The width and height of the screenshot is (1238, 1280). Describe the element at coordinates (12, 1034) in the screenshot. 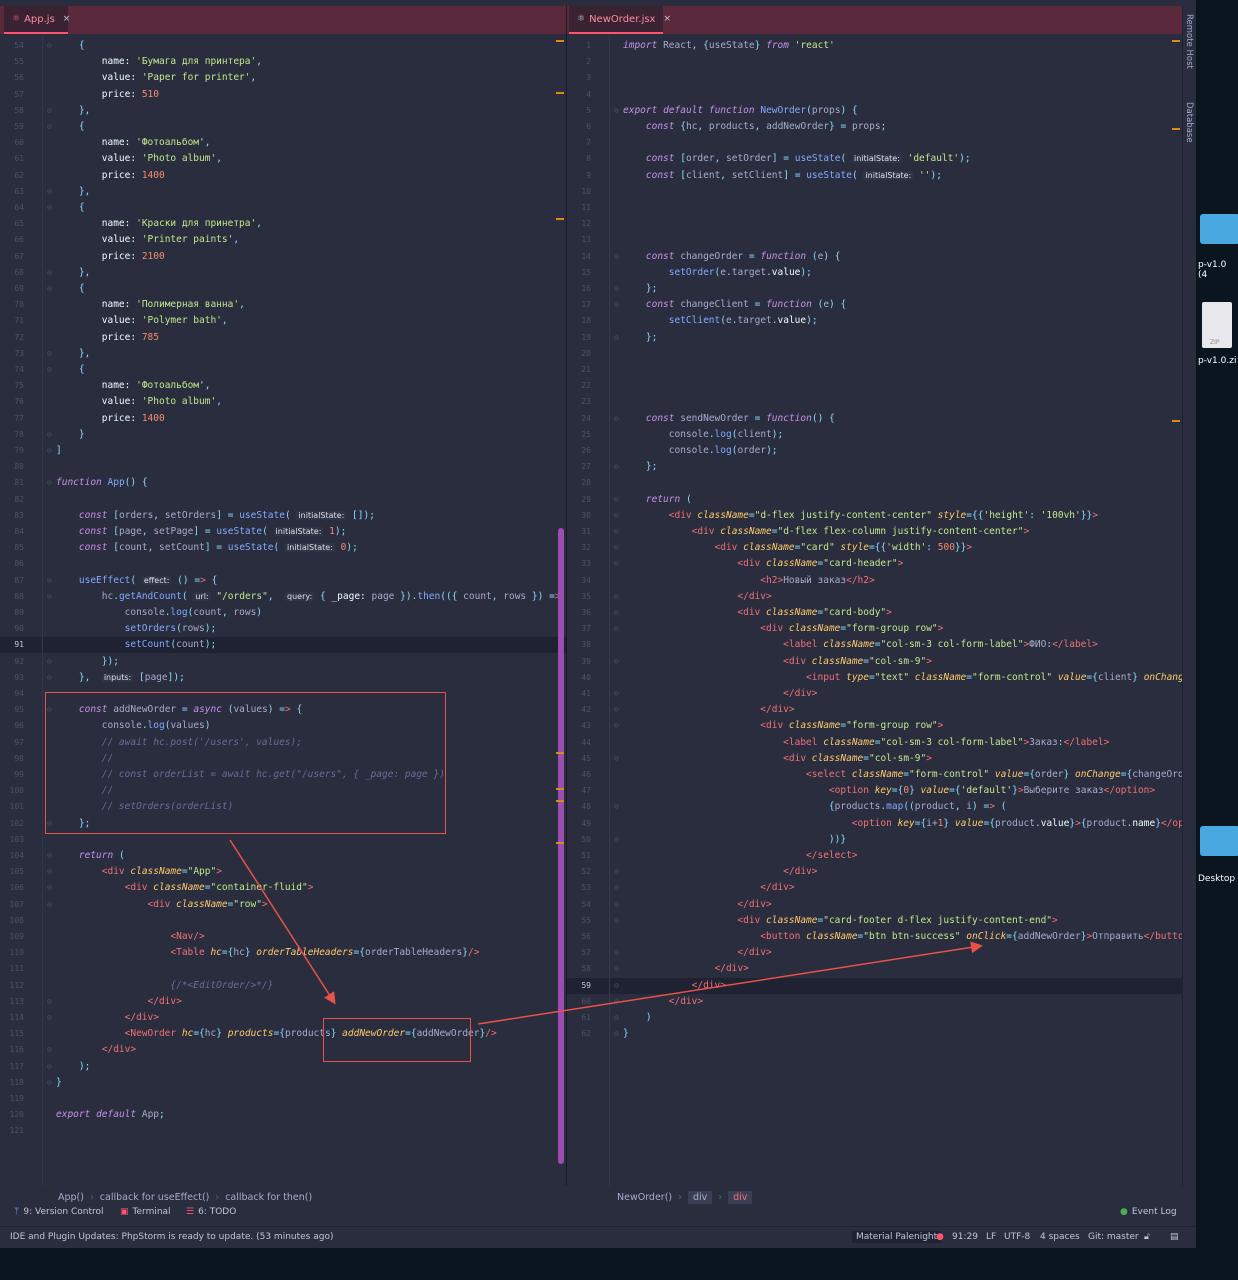

I see `left-line-number: 115` at that location.